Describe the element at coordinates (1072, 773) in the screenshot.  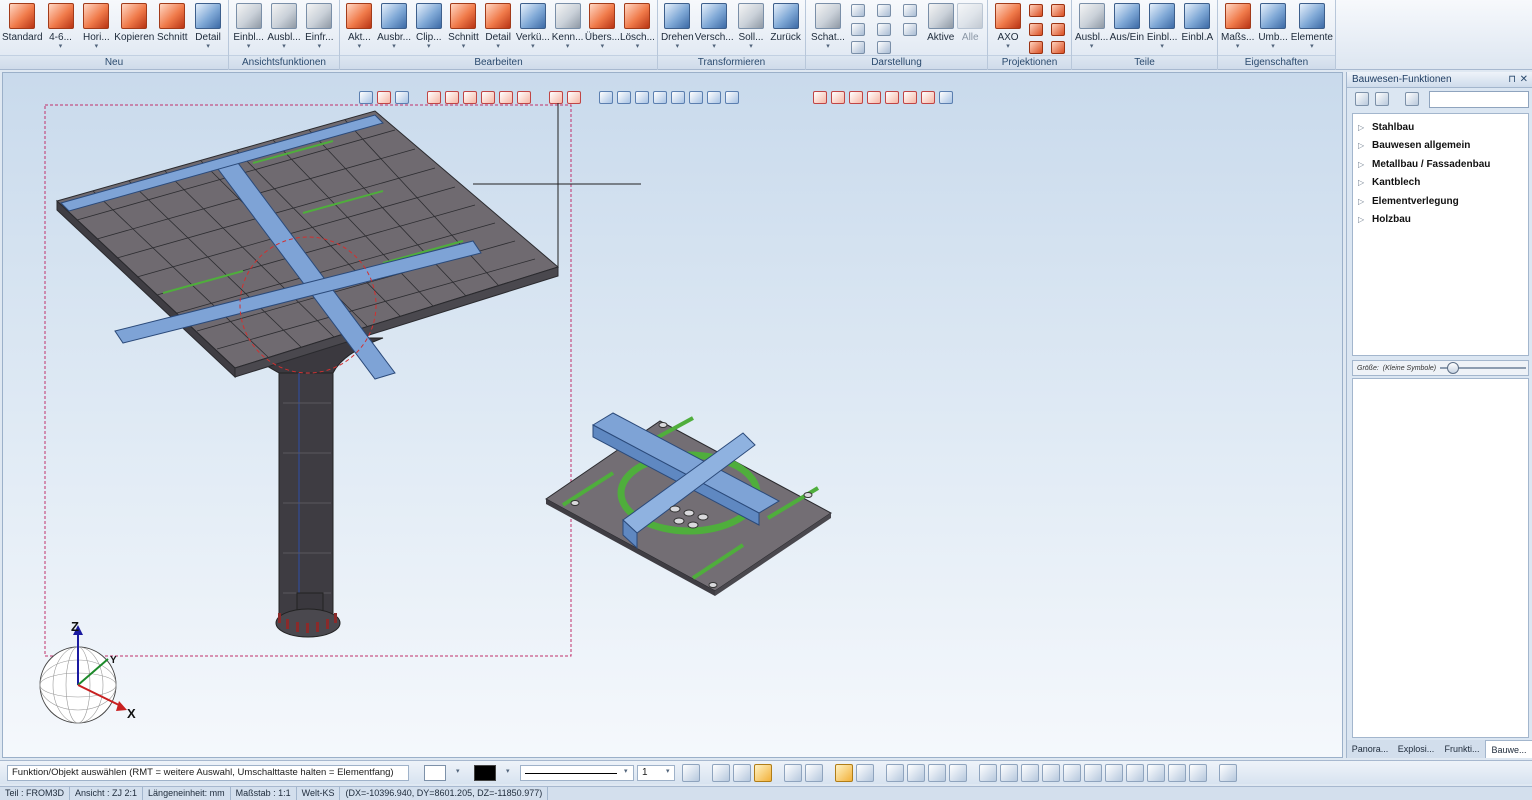
I see `point-5-icon` at that location.